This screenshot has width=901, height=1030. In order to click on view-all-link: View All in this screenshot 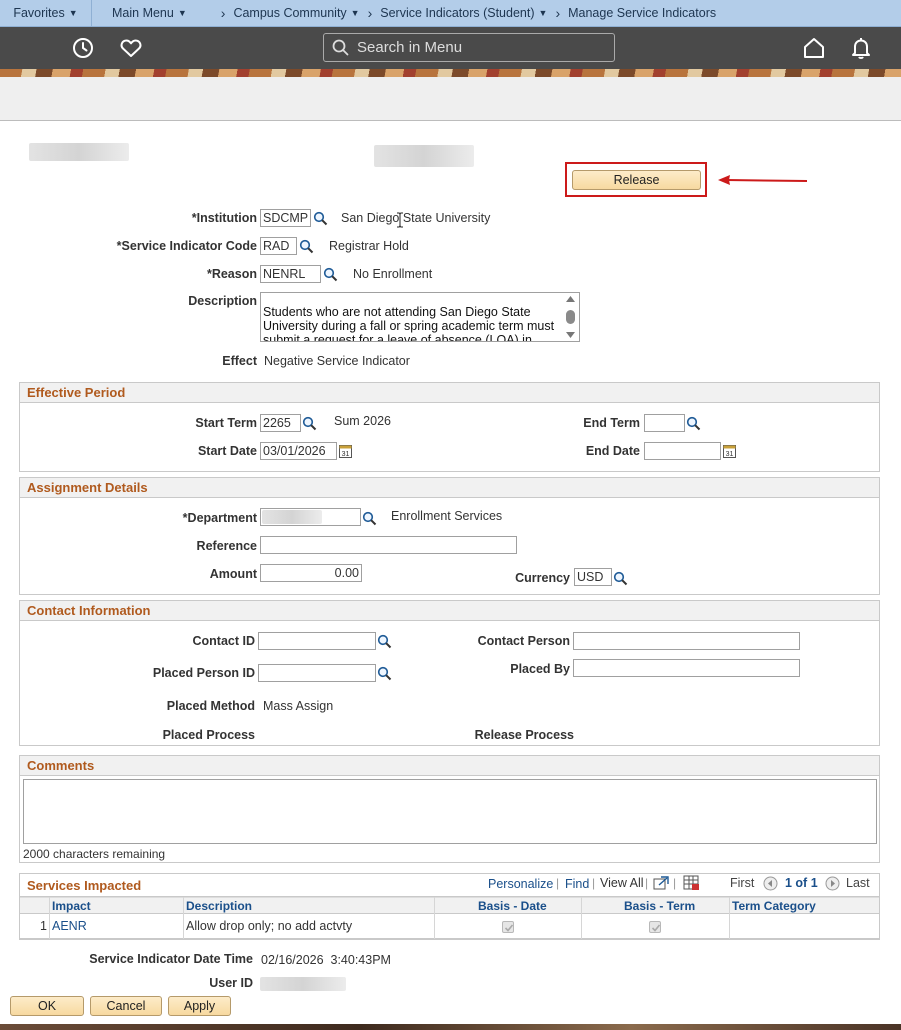, I will do `click(622, 883)`.